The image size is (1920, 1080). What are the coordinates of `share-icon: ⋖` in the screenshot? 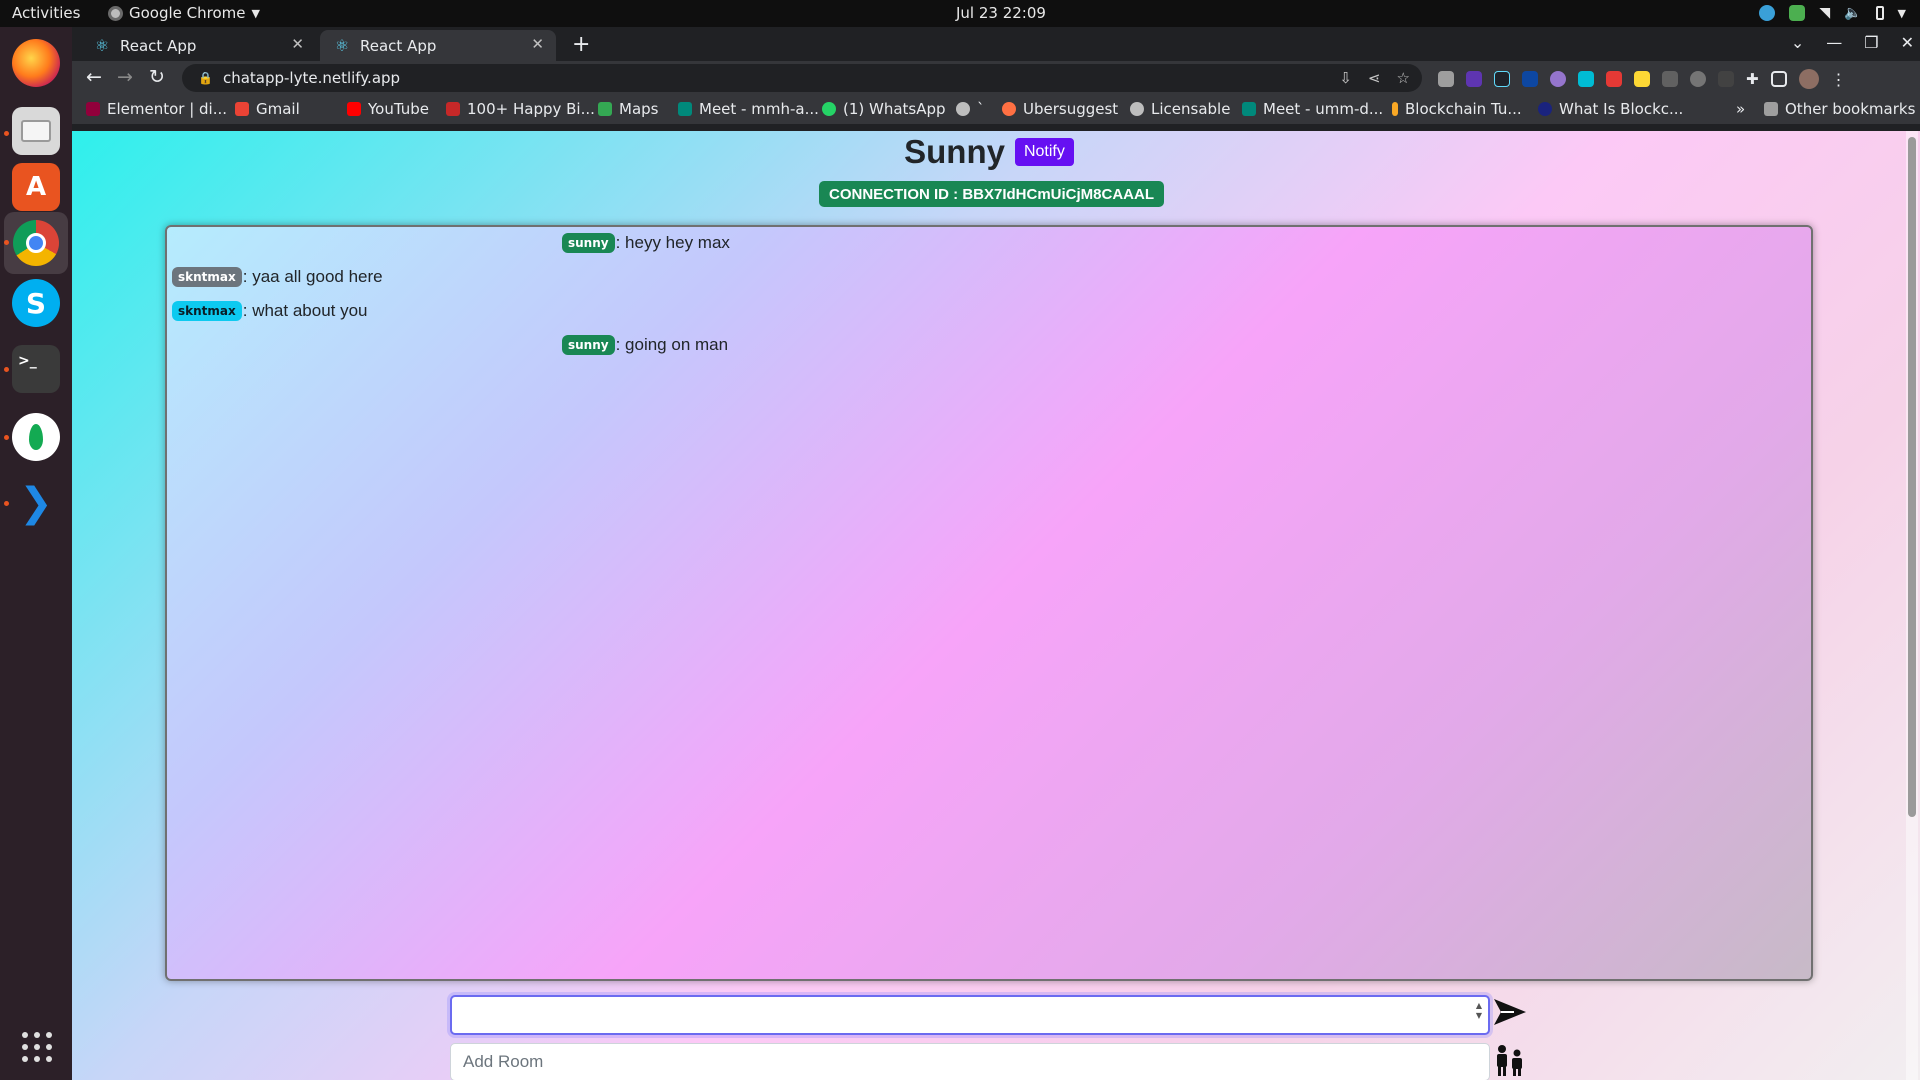 It's located at (1374, 78).